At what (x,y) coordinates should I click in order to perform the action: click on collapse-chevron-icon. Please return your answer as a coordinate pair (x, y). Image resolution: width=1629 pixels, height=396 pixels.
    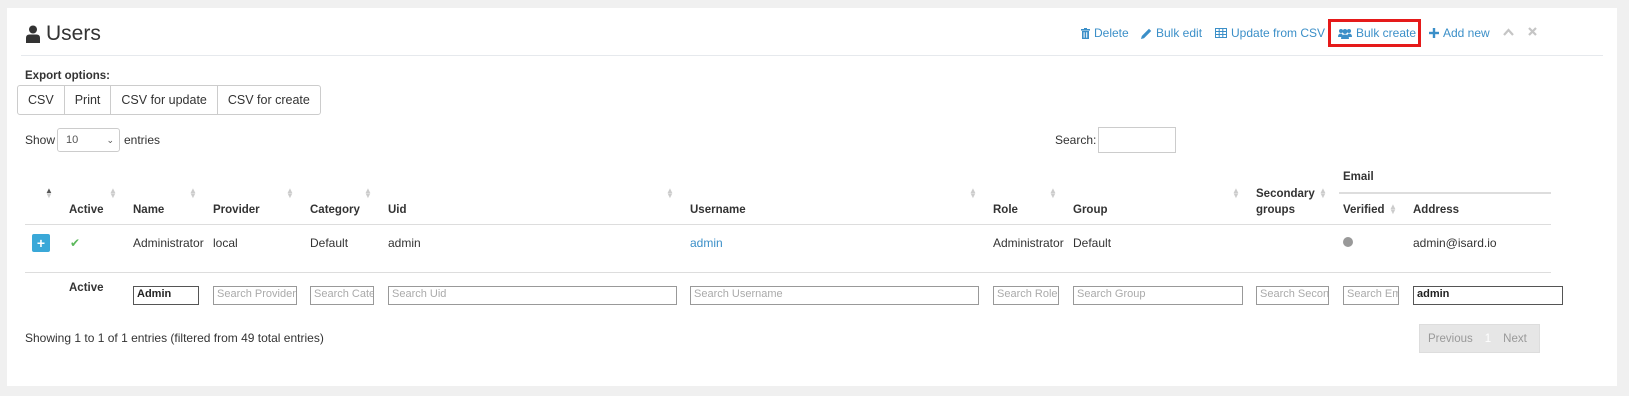
    Looking at the image, I should click on (1508, 32).